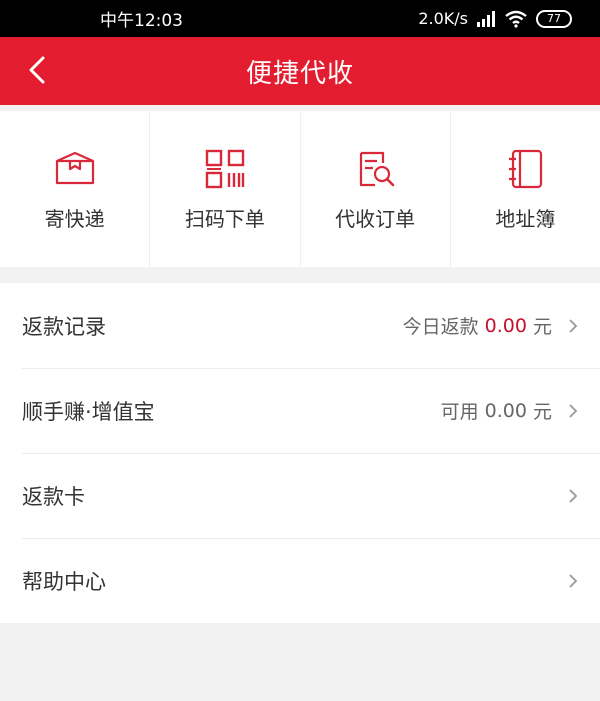 This screenshot has height=701, width=600. Describe the element at coordinates (75, 189) in the screenshot. I see `tile-send-express: 寄快递` at that location.